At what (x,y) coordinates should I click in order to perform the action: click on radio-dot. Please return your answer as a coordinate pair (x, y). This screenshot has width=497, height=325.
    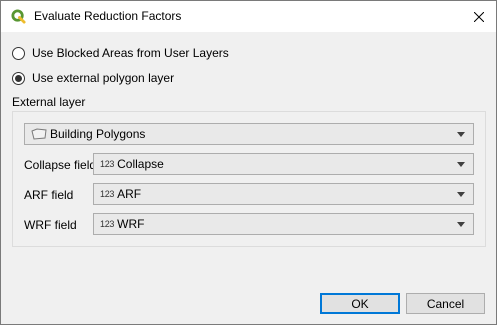
    Looking at the image, I should click on (18, 78).